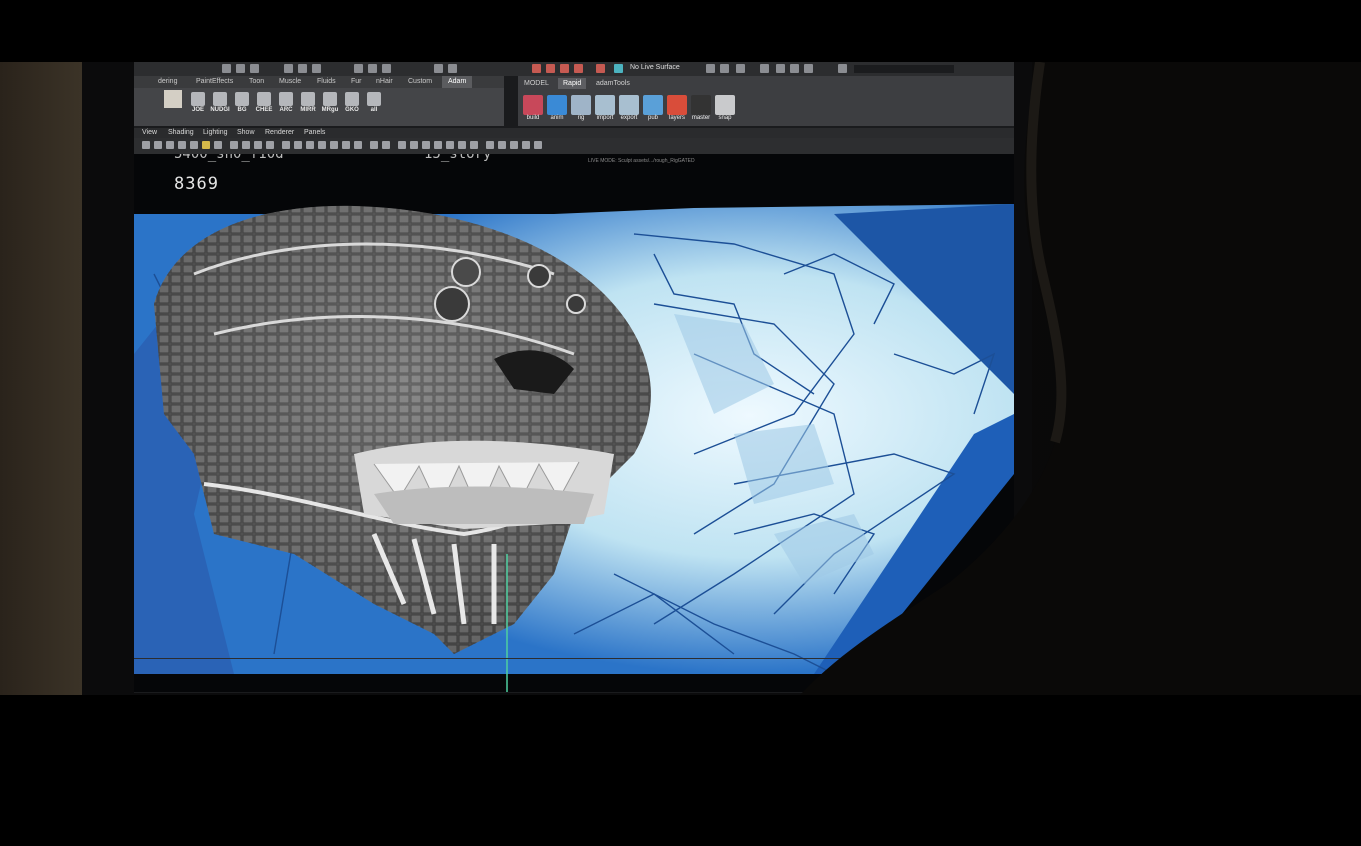 The width and height of the screenshot is (1361, 846). I want to click on ipr-icon, so click(550, 68).